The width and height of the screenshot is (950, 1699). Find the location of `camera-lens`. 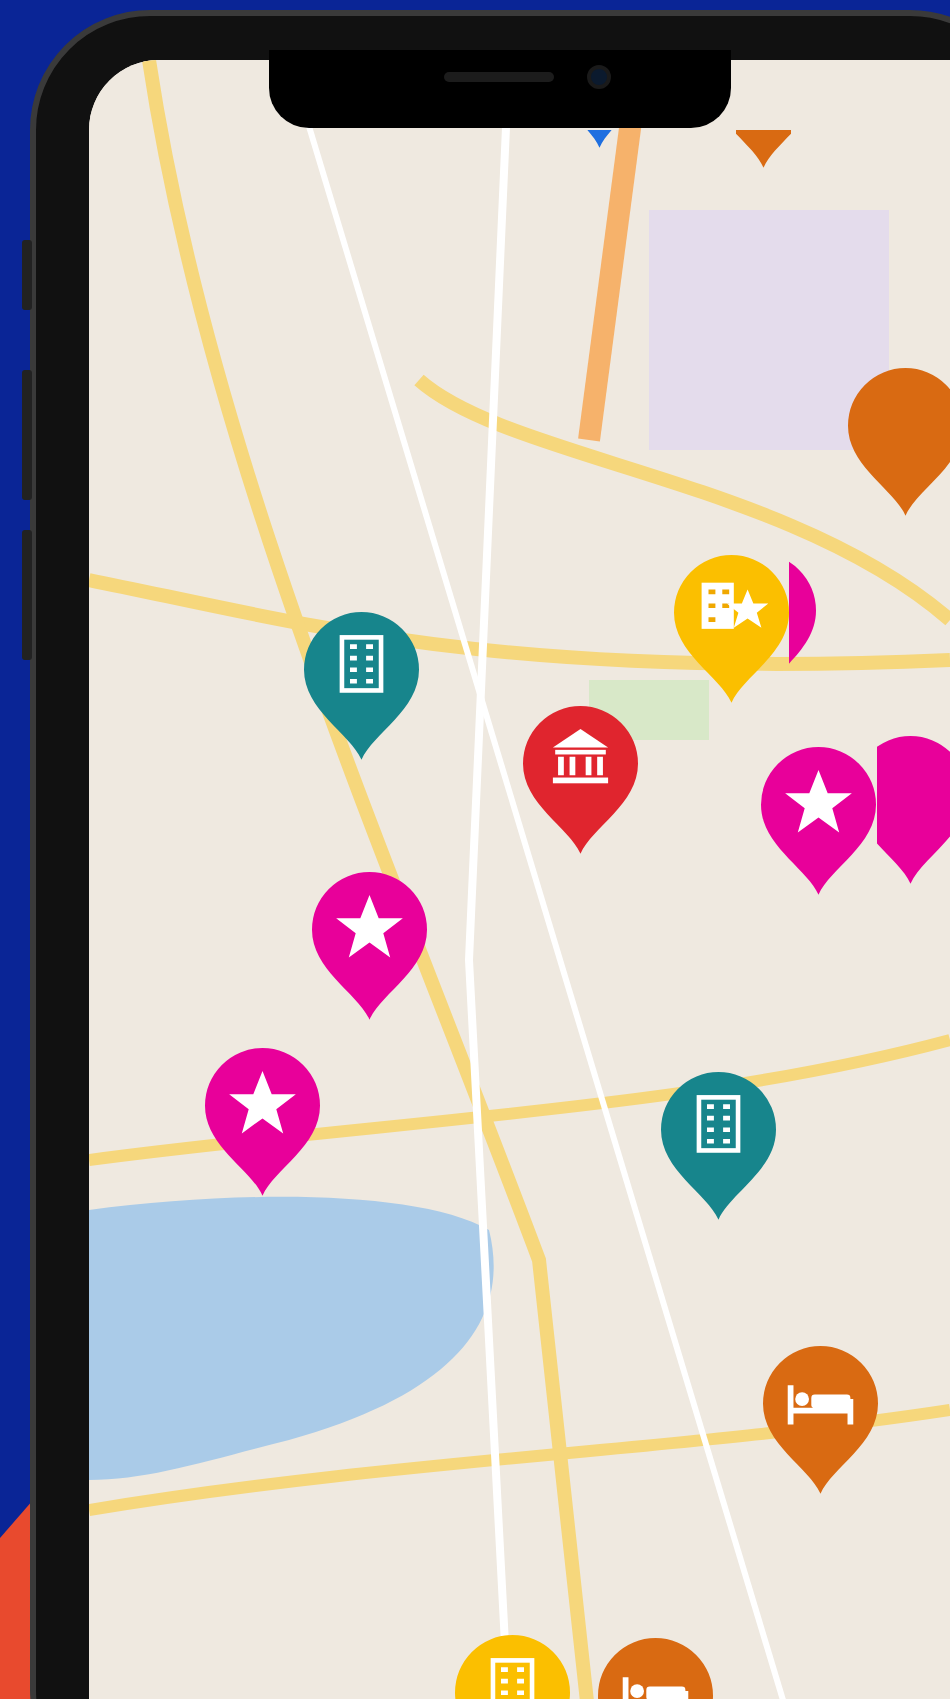

camera-lens is located at coordinates (599, 77).